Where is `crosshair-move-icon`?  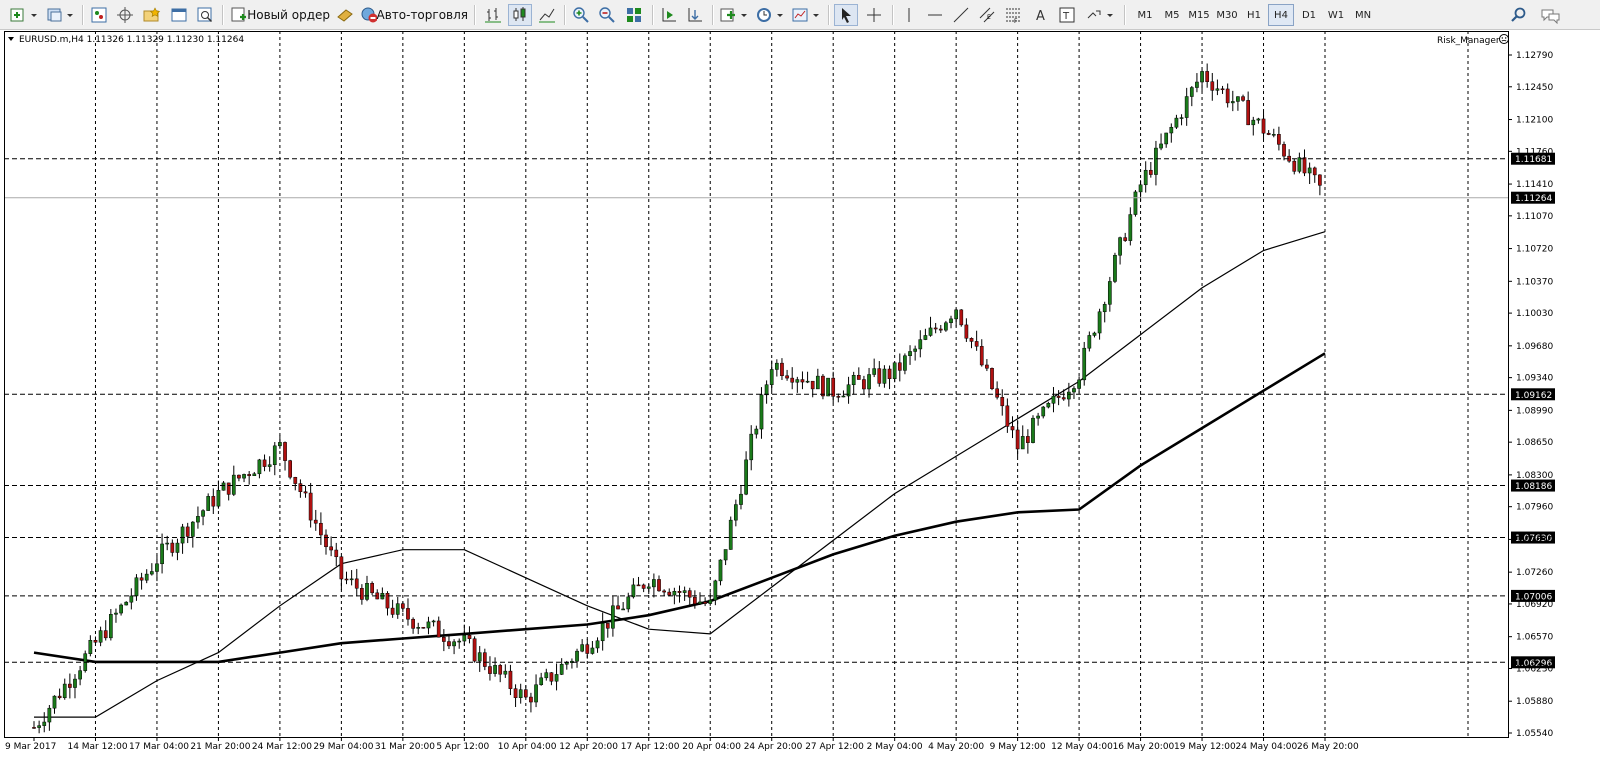
crosshair-move-icon is located at coordinates (125, 15).